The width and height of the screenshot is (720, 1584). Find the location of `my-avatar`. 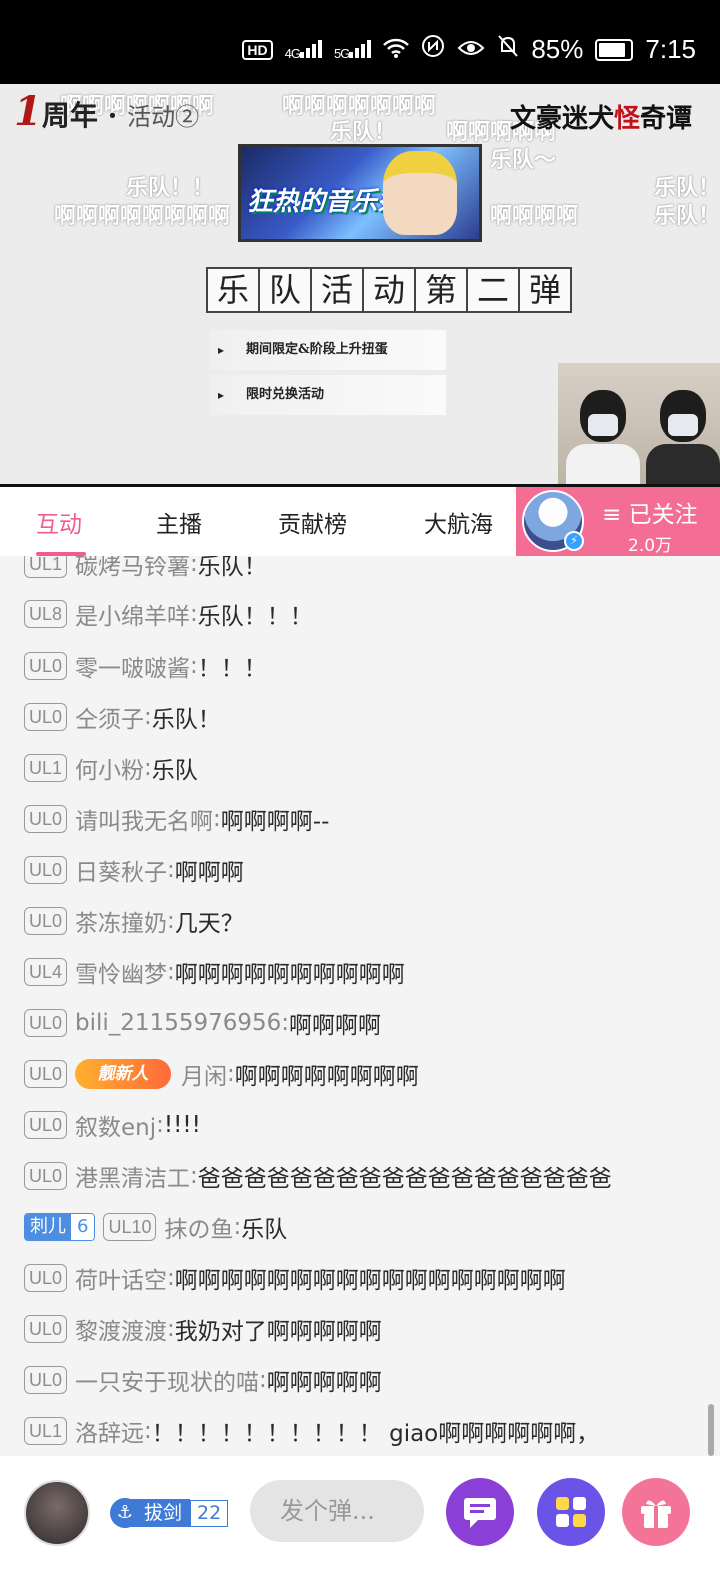

my-avatar is located at coordinates (57, 1513).